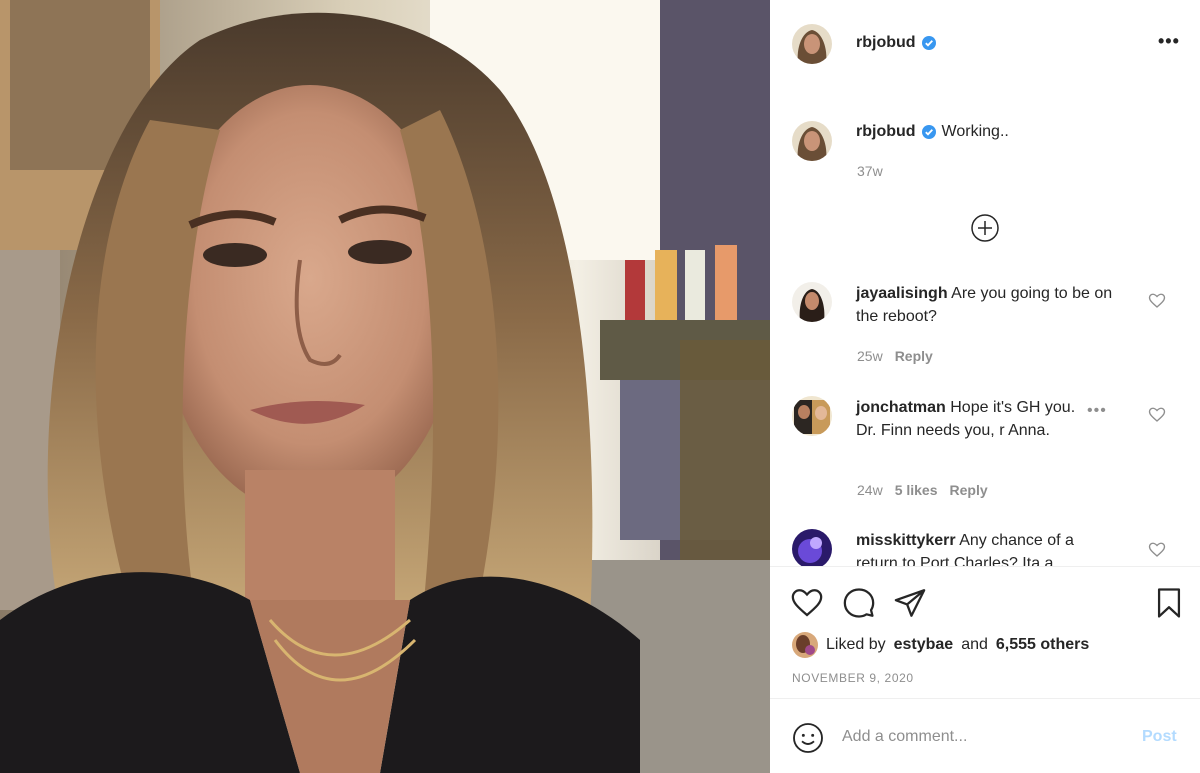 The width and height of the screenshot is (1200, 773). Describe the element at coordinates (985, 228) in the screenshot. I see `load-more-comments-icon` at that location.